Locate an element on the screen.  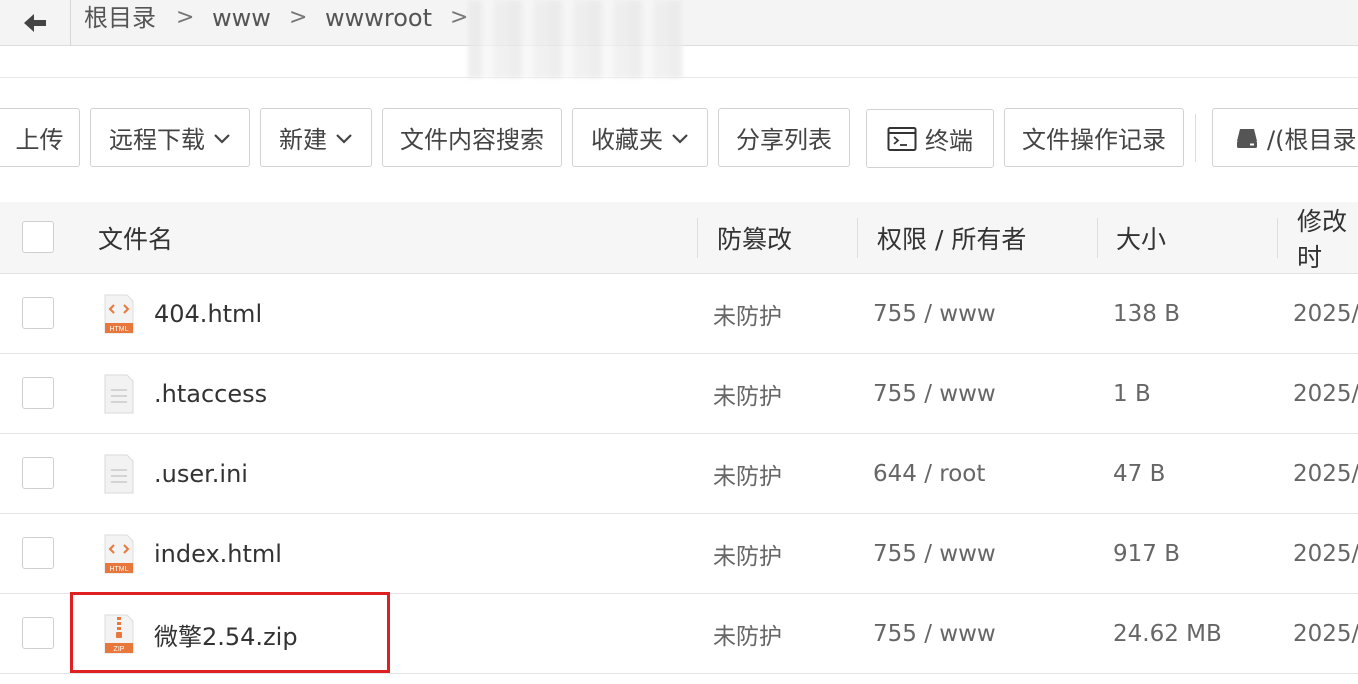
content-search-label: 文件内容搜索 is located at coordinates (472, 140).